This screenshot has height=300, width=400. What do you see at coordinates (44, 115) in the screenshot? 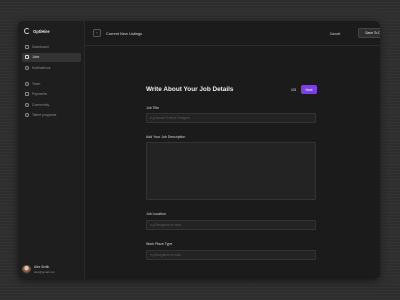
I see `sidebar-item-label: Talent programs` at bounding box center [44, 115].